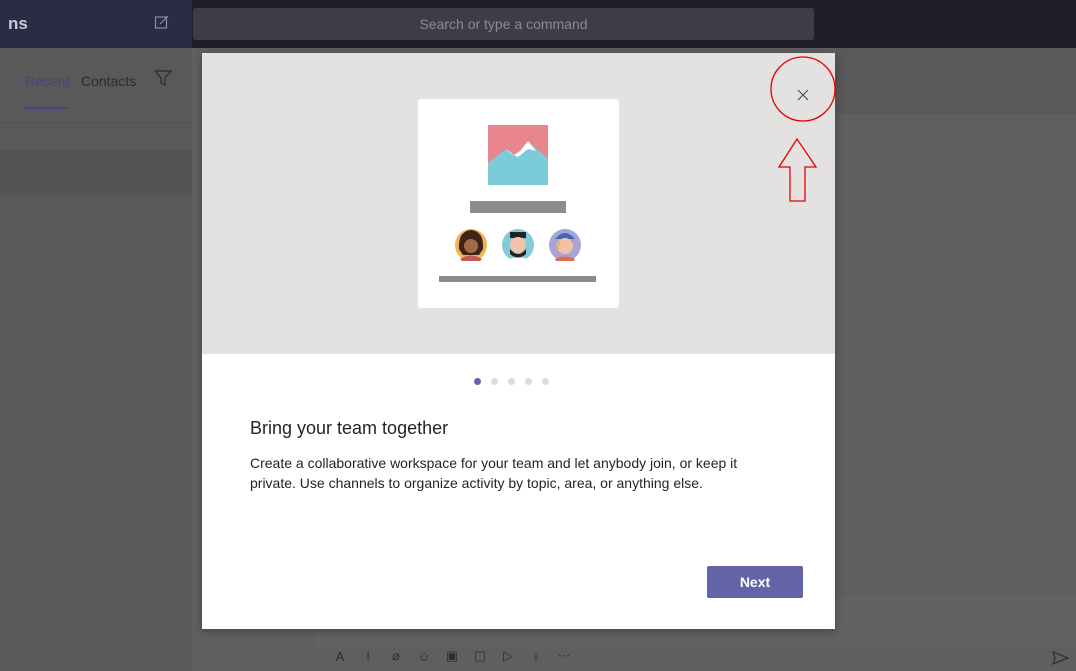  I want to click on list-item, so click(96, 172).